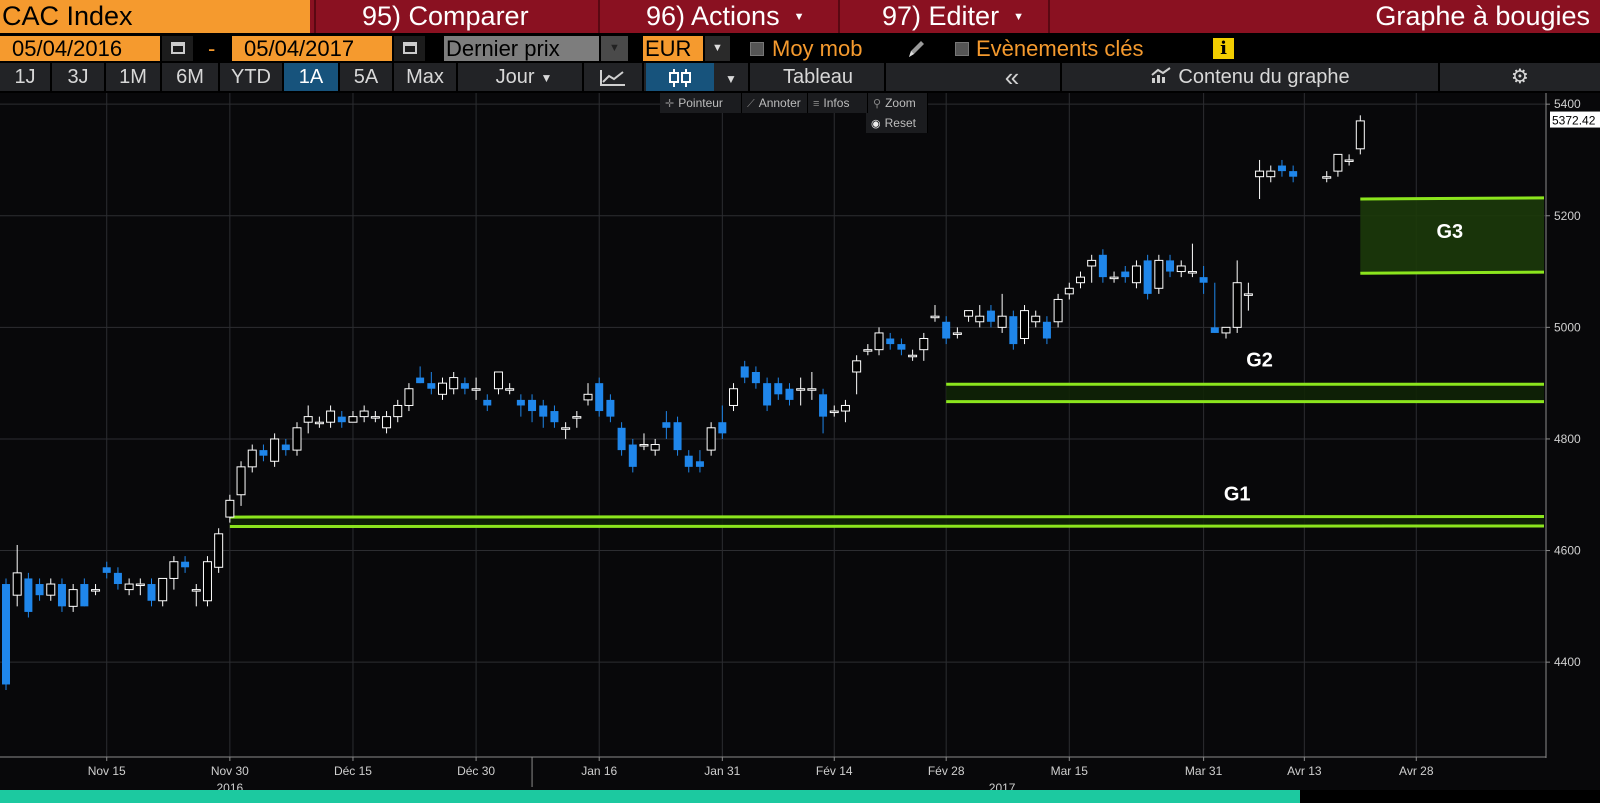 This screenshot has height=803, width=1600. Describe the element at coordinates (897, 123) in the screenshot. I see `reset-button: ◉ Reset` at that location.